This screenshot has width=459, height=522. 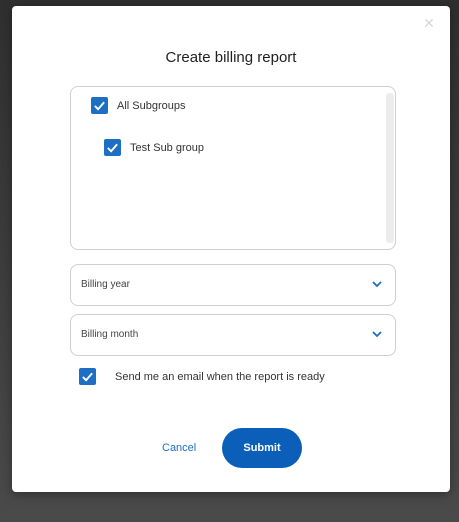 I want to click on email-checkbox, so click(x=87, y=376).